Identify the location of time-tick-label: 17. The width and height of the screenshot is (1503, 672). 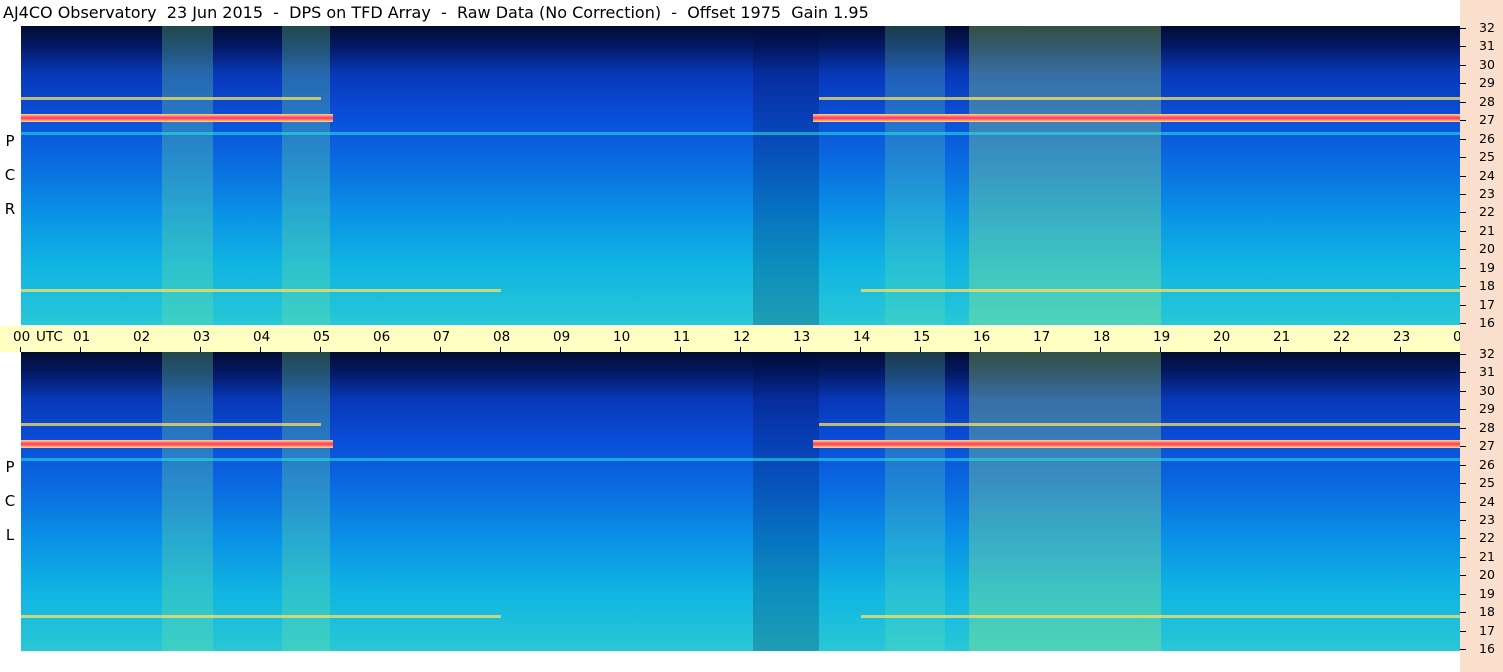
(1042, 337).